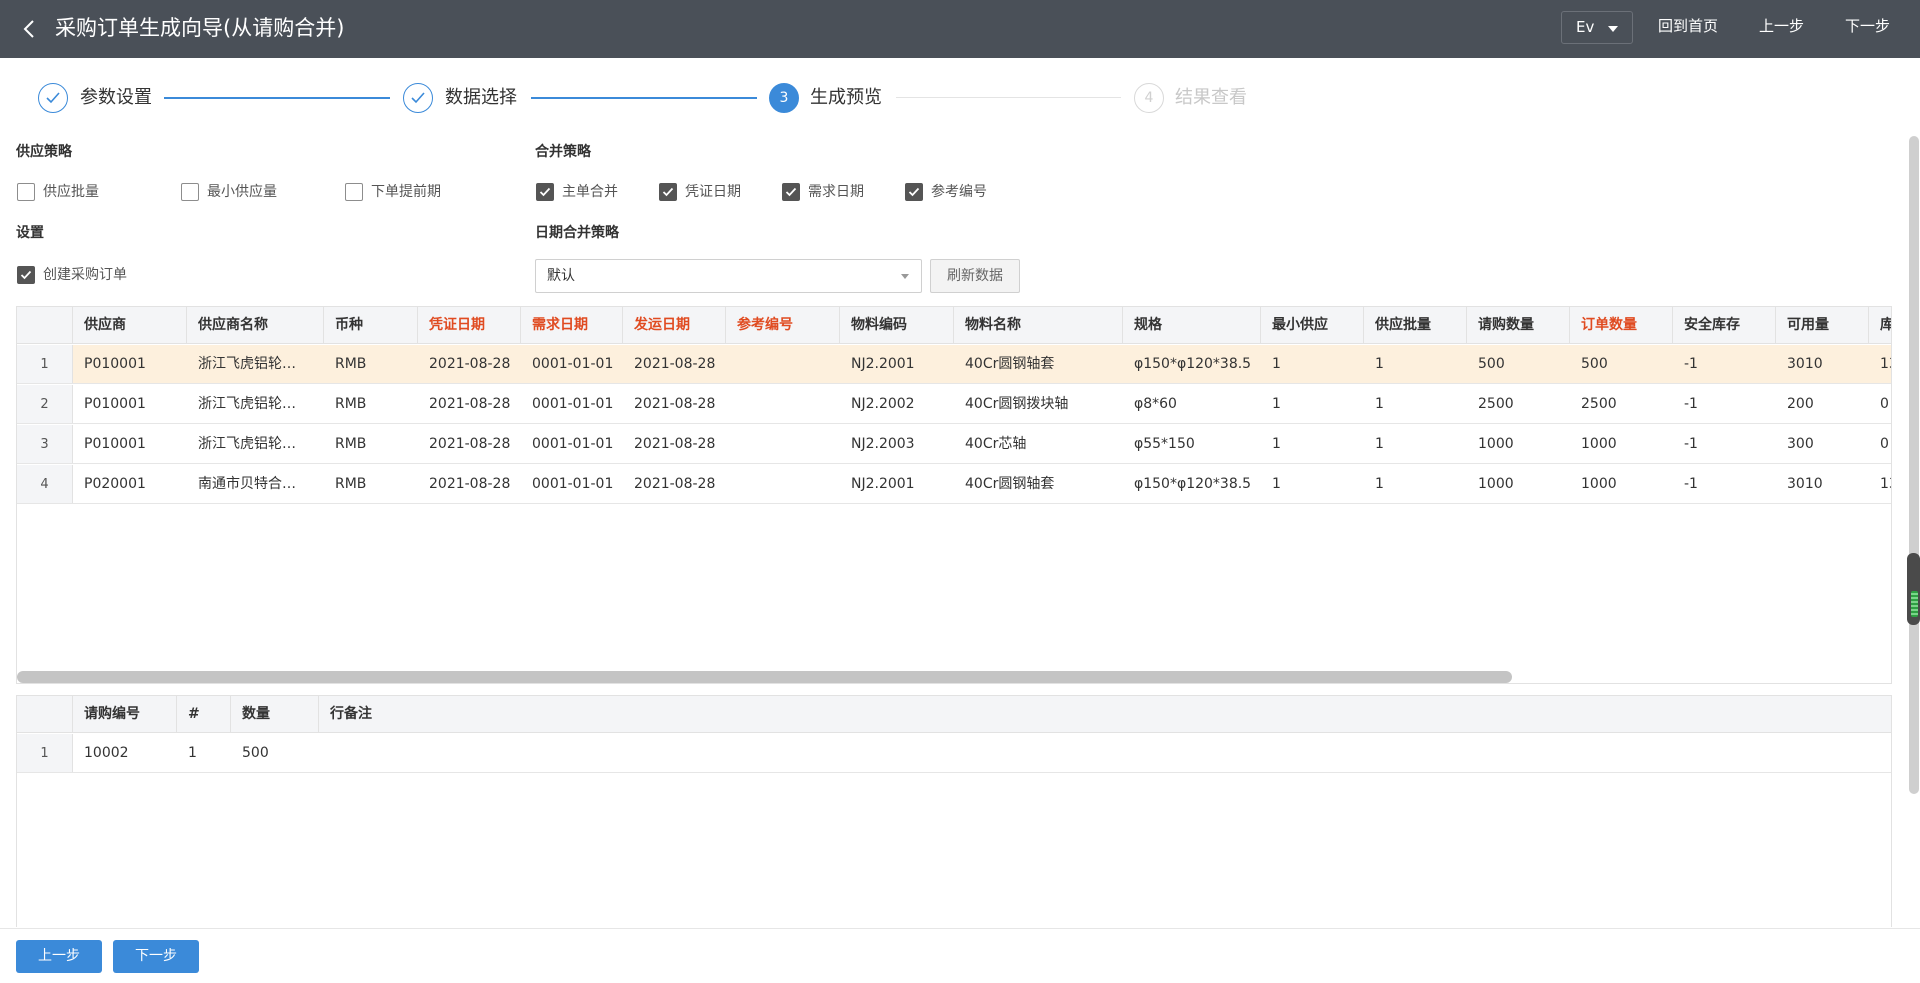 The width and height of the screenshot is (1920, 983). I want to click on table-cell: P020001, so click(130, 484).